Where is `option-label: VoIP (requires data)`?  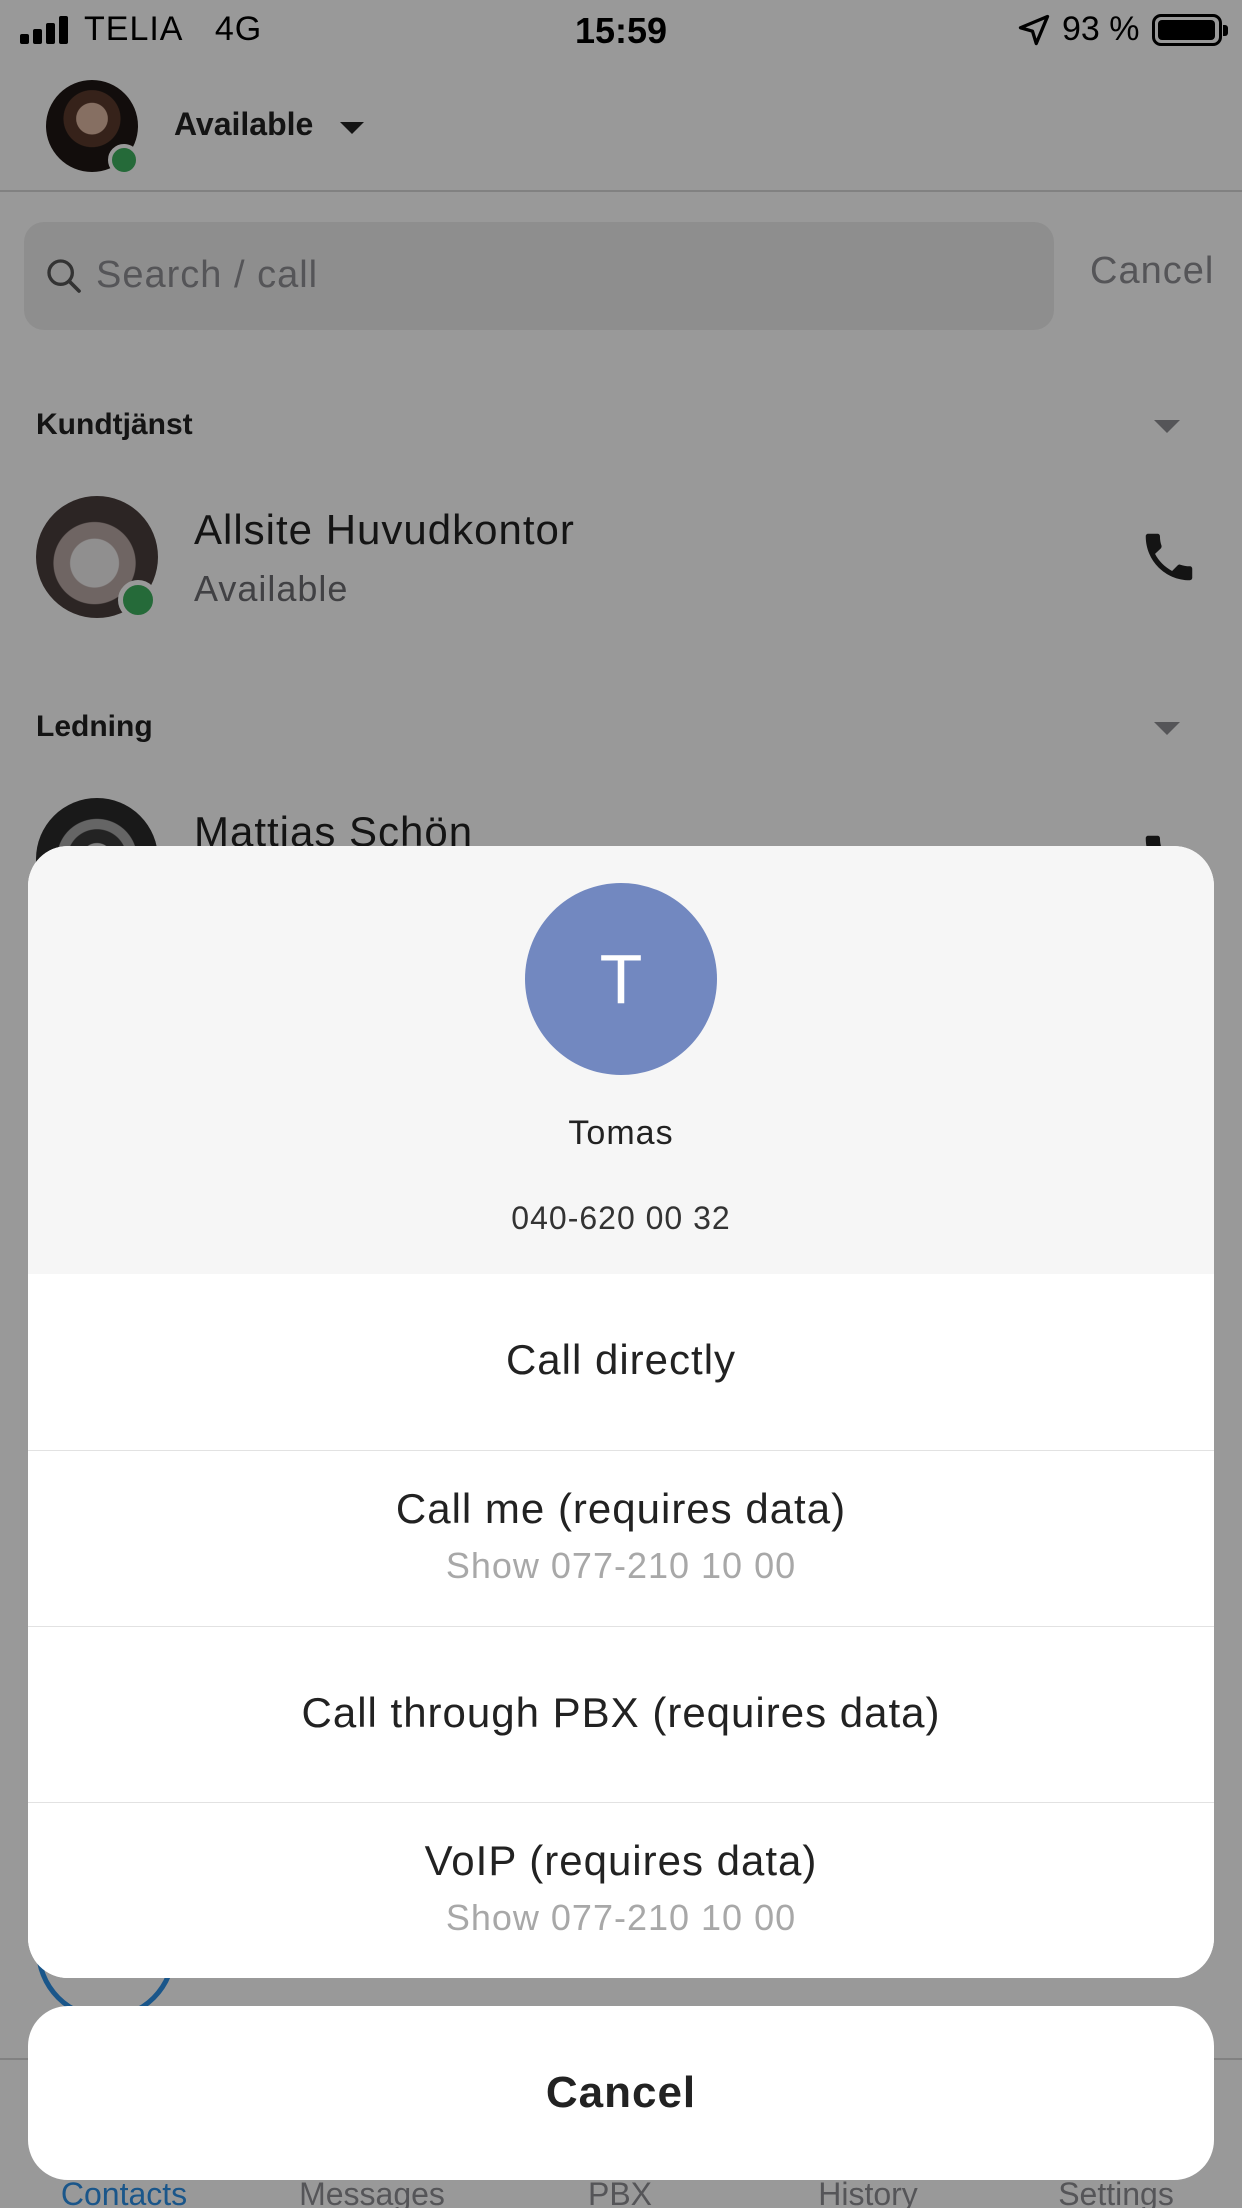
option-label: VoIP (requires data) is located at coordinates (621, 1860).